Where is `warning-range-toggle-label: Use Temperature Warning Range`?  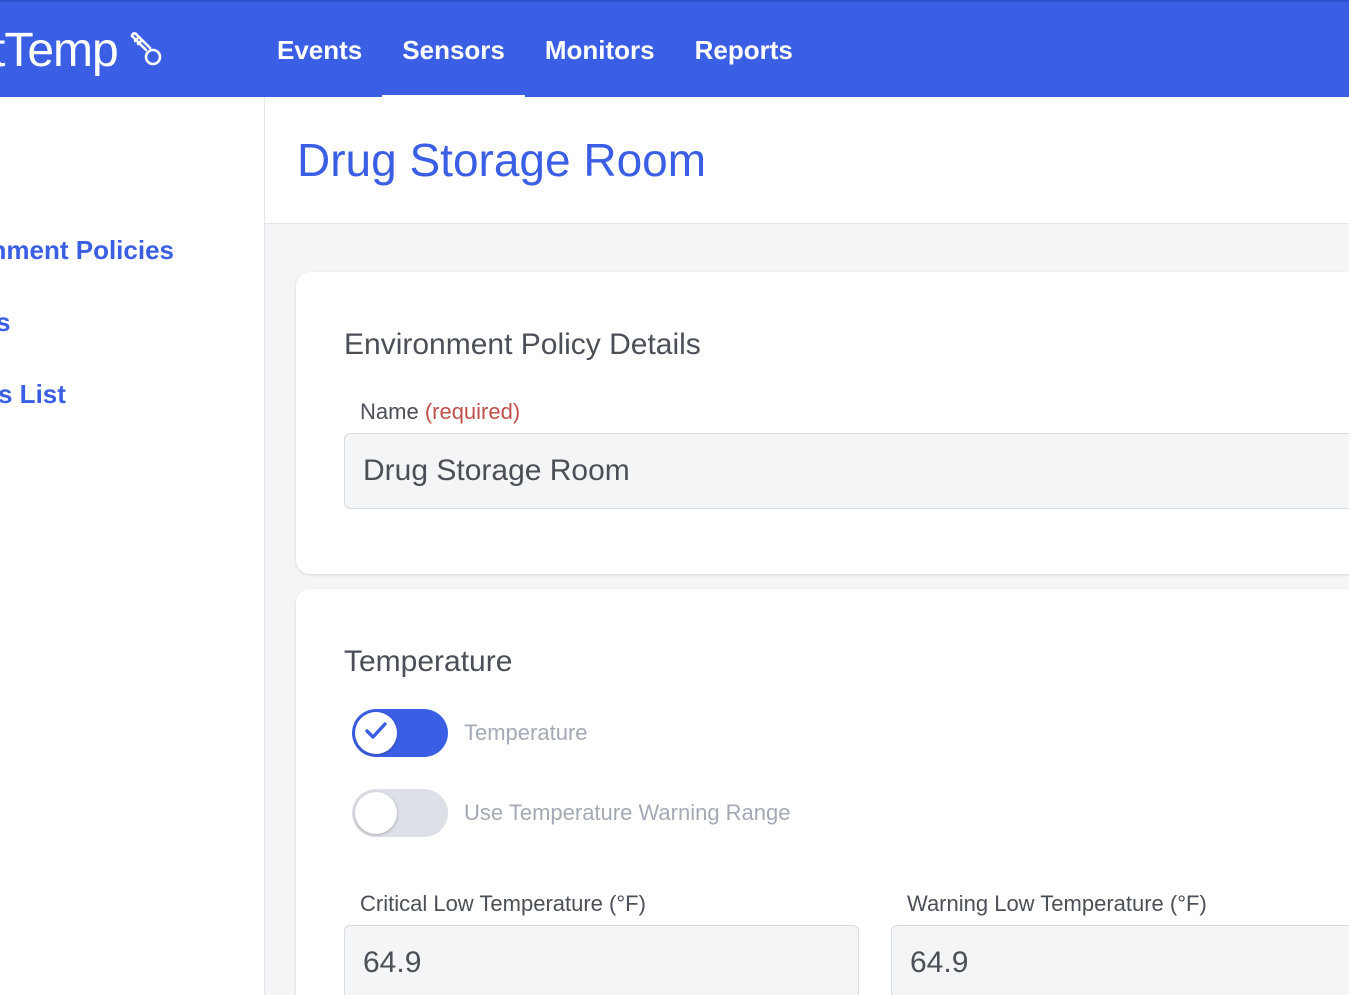
warning-range-toggle-label: Use Temperature Warning Range is located at coordinates (627, 812).